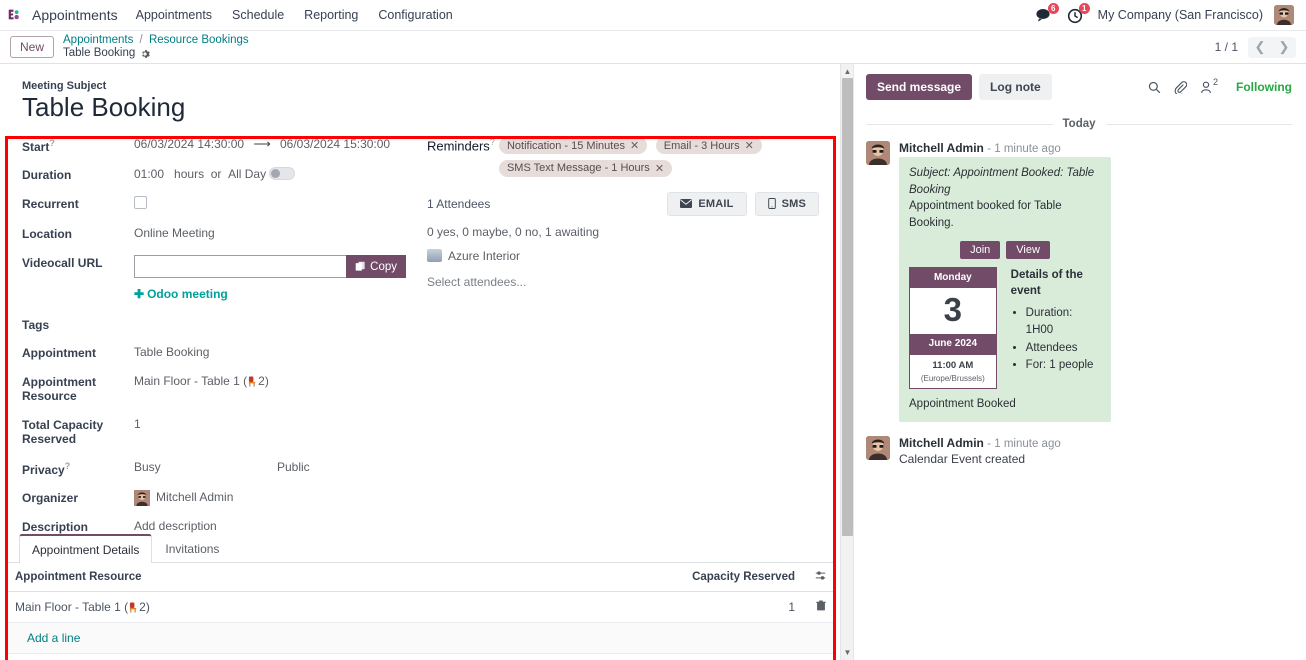  Describe the element at coordinates (1226, 47) in the screenshot. I see `pager-count: 1 / 1` at that location.